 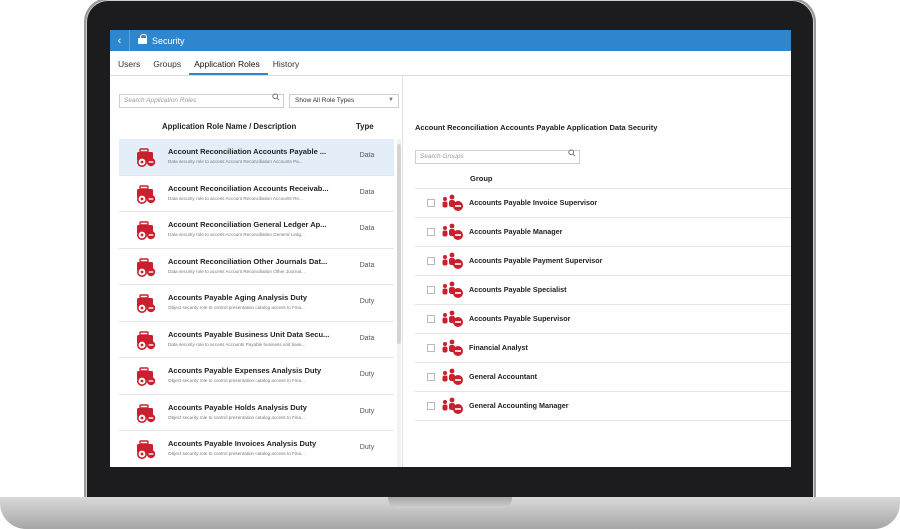 I want to click on column-header-name: Application Role Name / Description, so click(x=229, y=126).